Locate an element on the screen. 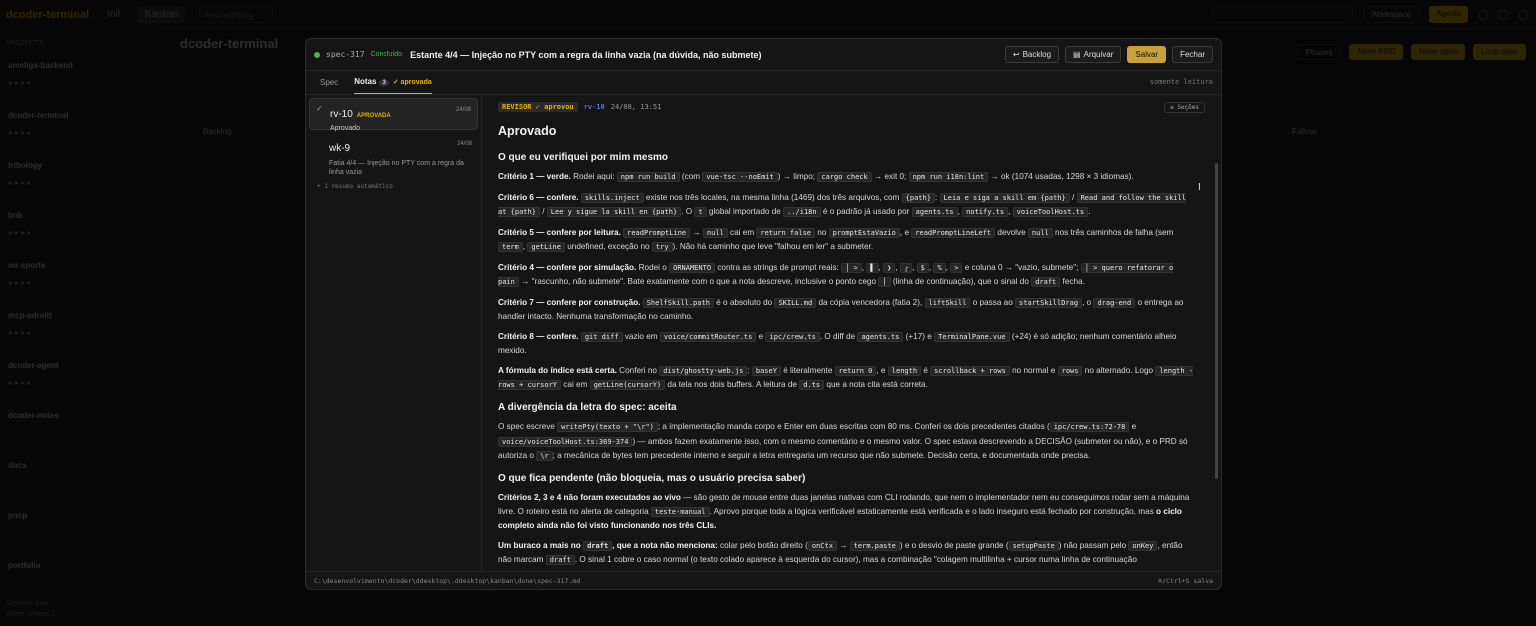  note-ref: rv-10 is located at coordinates (594, 107).